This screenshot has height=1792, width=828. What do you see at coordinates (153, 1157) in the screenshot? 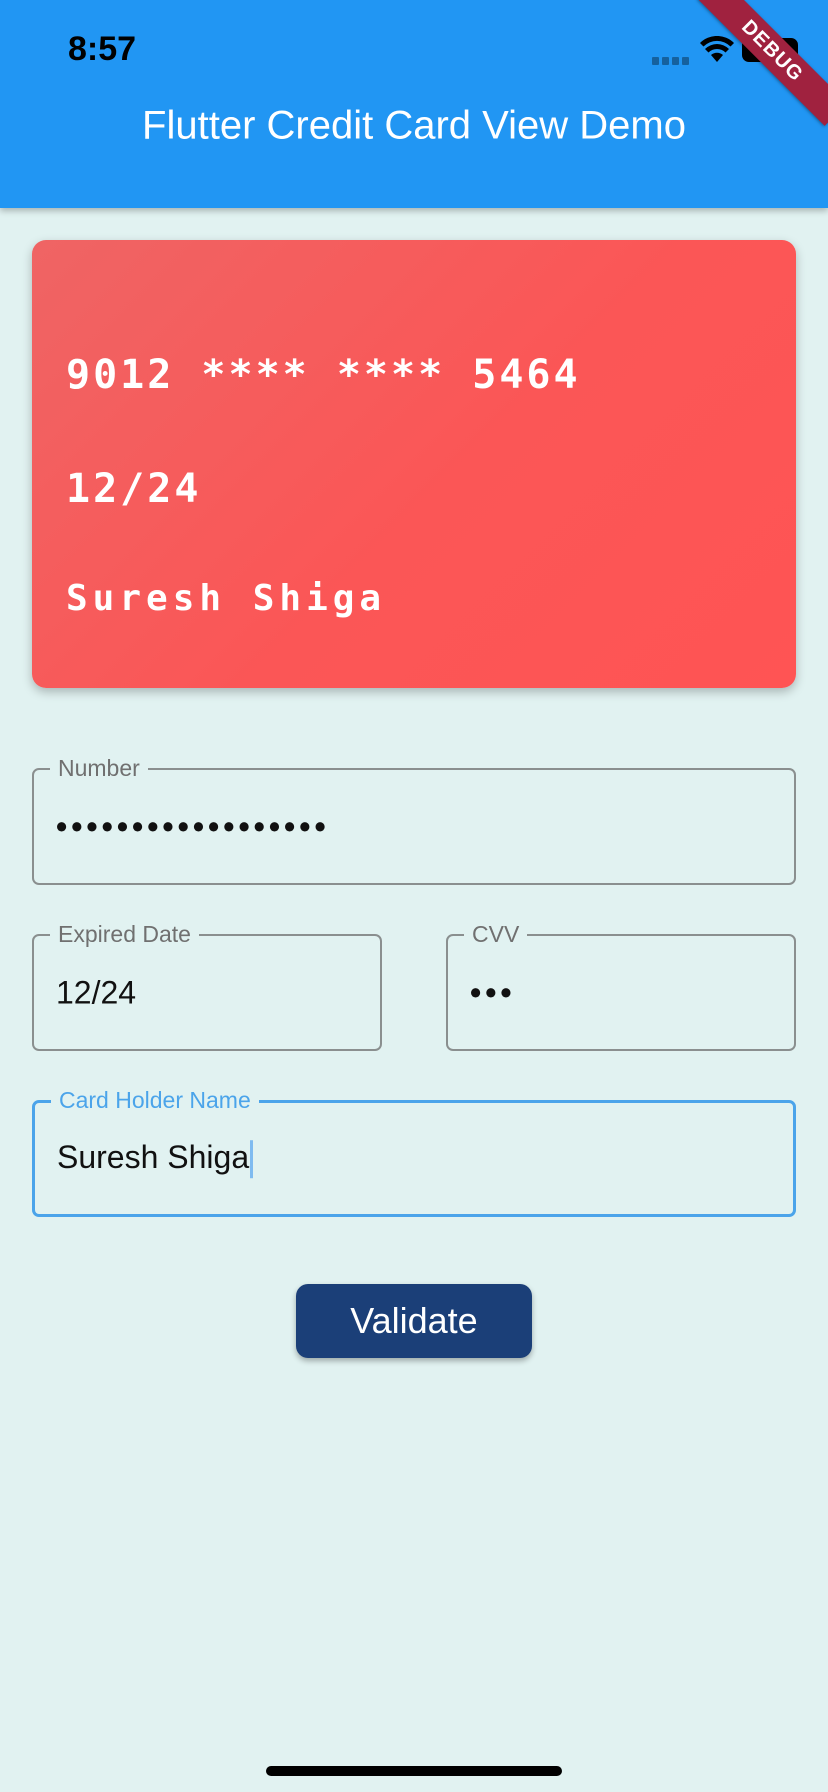
I see `card-holder-name-input: Suresh Shiga` at bounding box center [153, 1157].